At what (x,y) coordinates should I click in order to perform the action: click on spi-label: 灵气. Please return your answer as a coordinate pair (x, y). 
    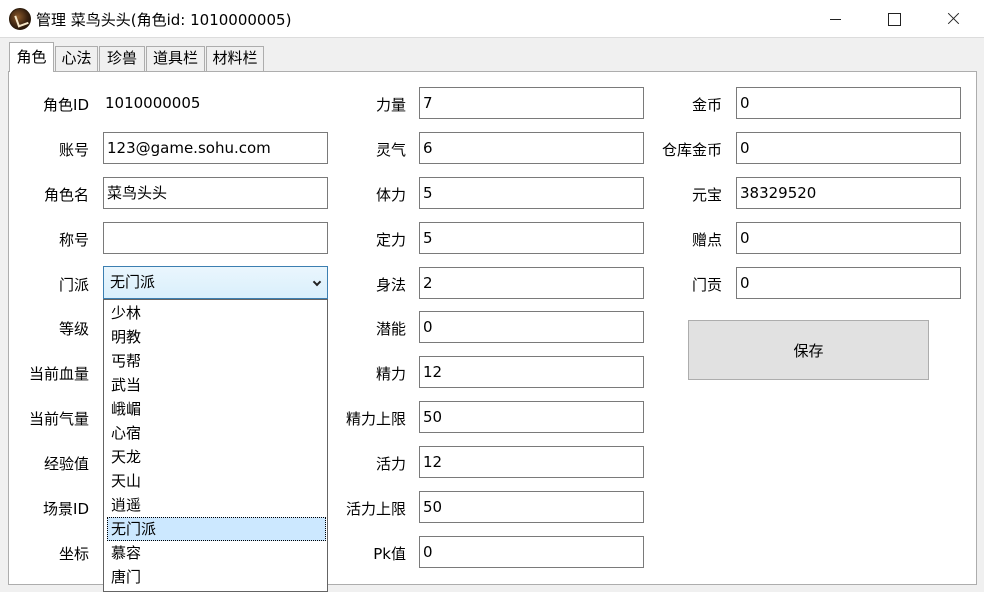
    Looking at the image, I should click on (390, 150).